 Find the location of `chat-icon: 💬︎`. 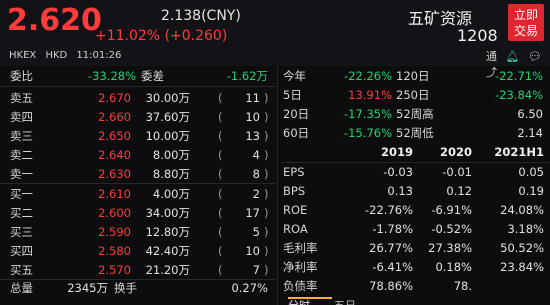

chat-icon: 💬︎ is located at coordinates (535, 56).